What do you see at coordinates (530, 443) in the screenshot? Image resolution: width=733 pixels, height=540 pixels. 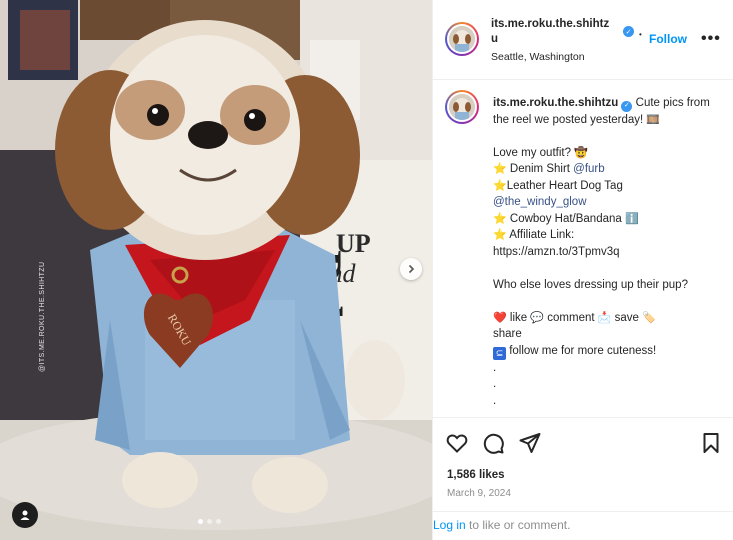 I see `paper-plane-icon` at bounding box center [530, 443].